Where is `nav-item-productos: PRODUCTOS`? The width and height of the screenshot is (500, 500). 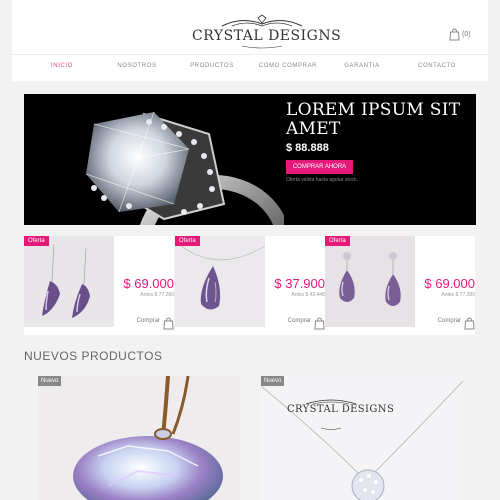 nav-item-productos: PRODUCTOS is located at coordinates (212, 66).